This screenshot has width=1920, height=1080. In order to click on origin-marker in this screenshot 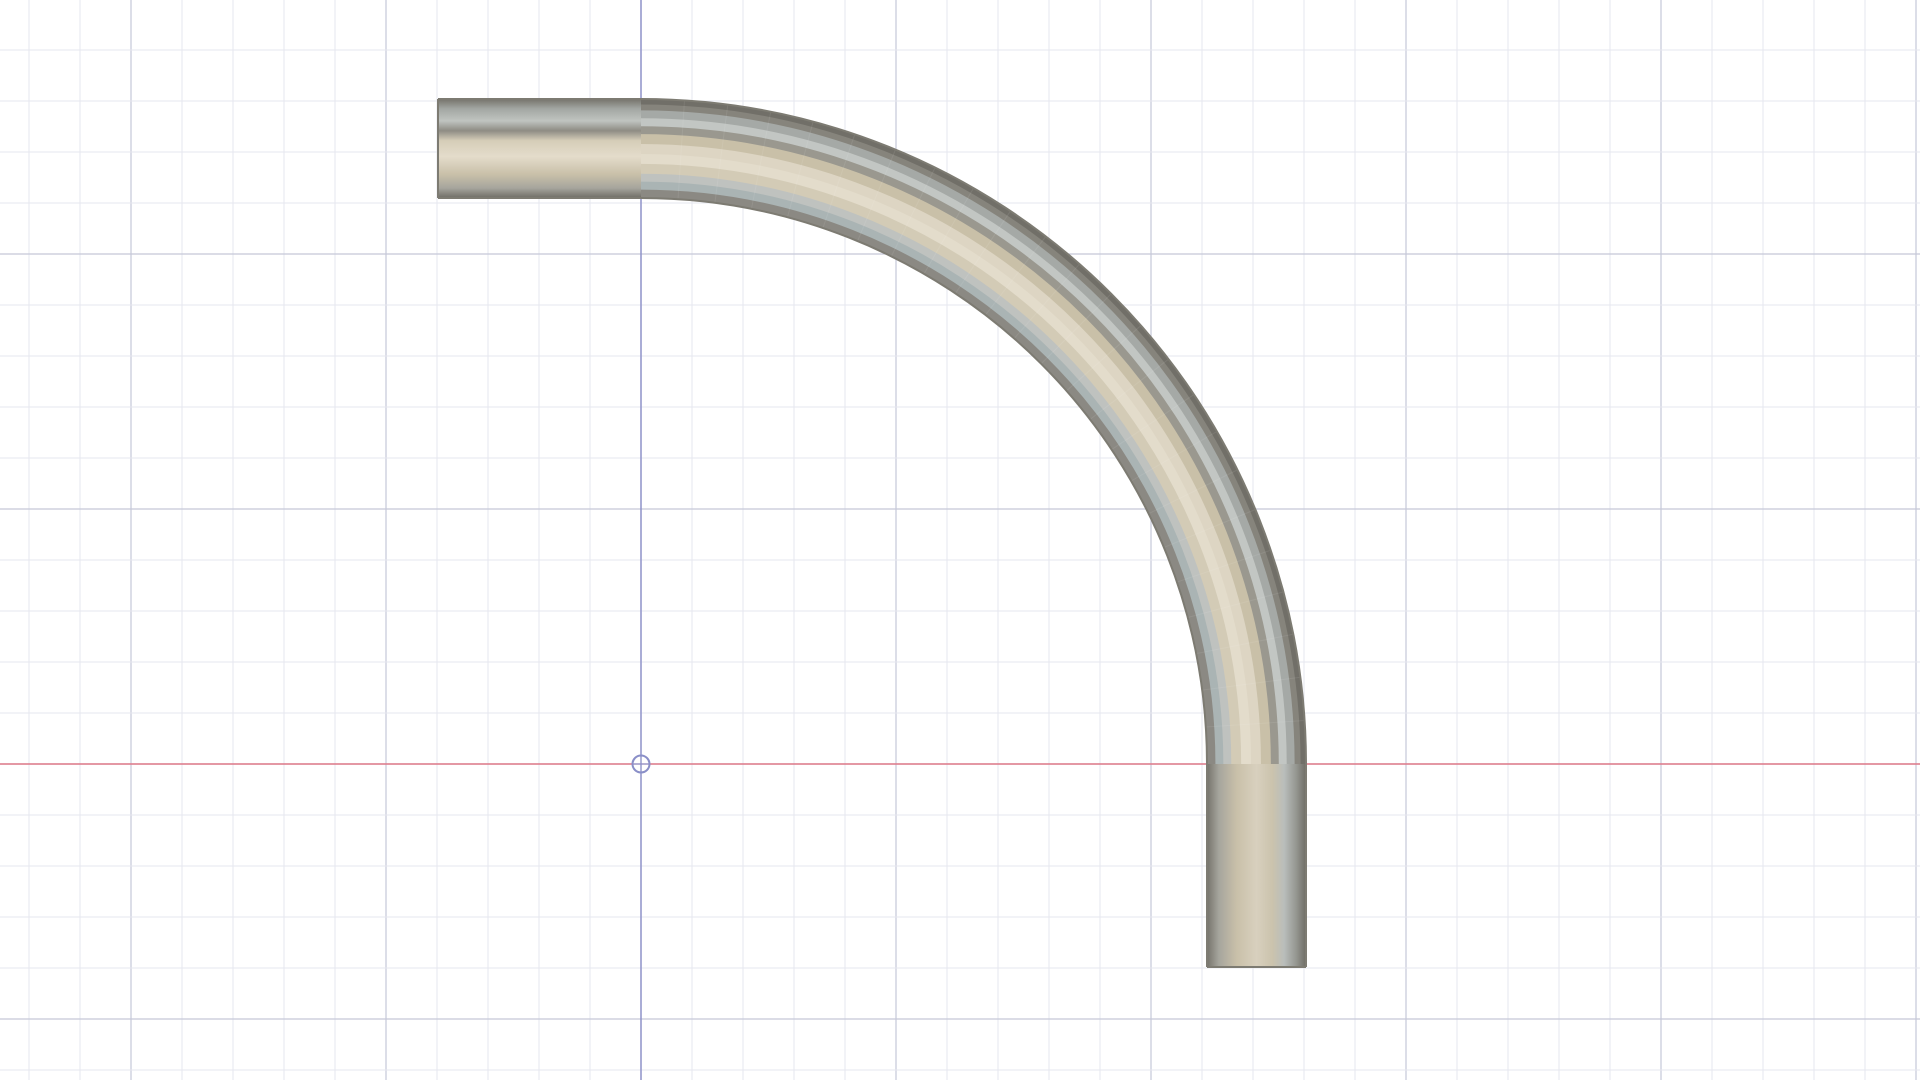, I will do `click(641, 764)`.